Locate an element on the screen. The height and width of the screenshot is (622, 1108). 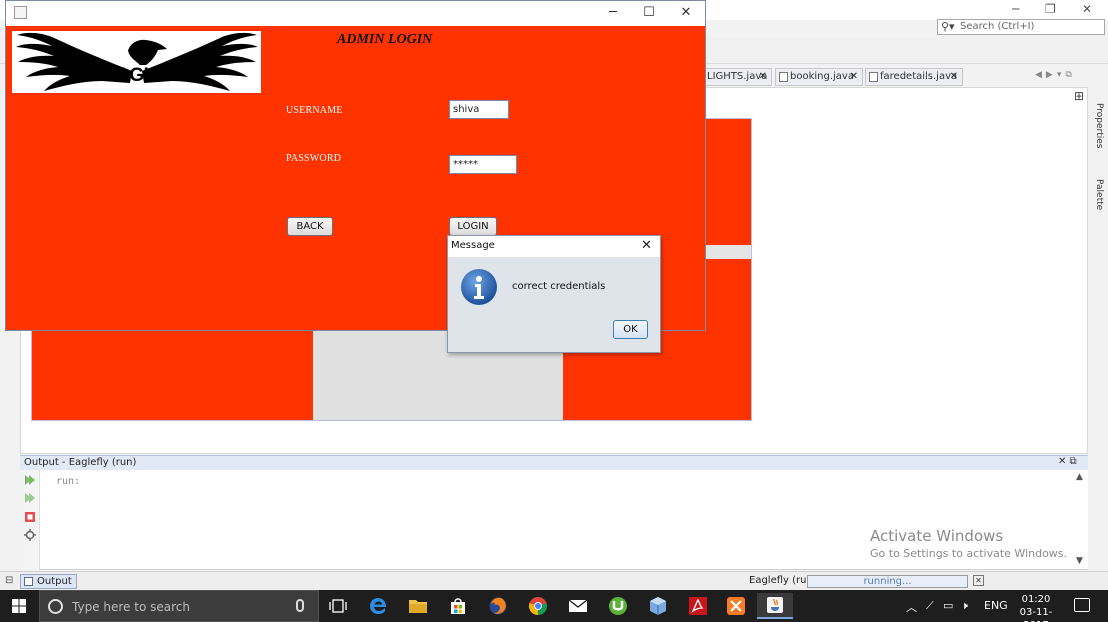
info-icon is located at coordinates (479, 287).